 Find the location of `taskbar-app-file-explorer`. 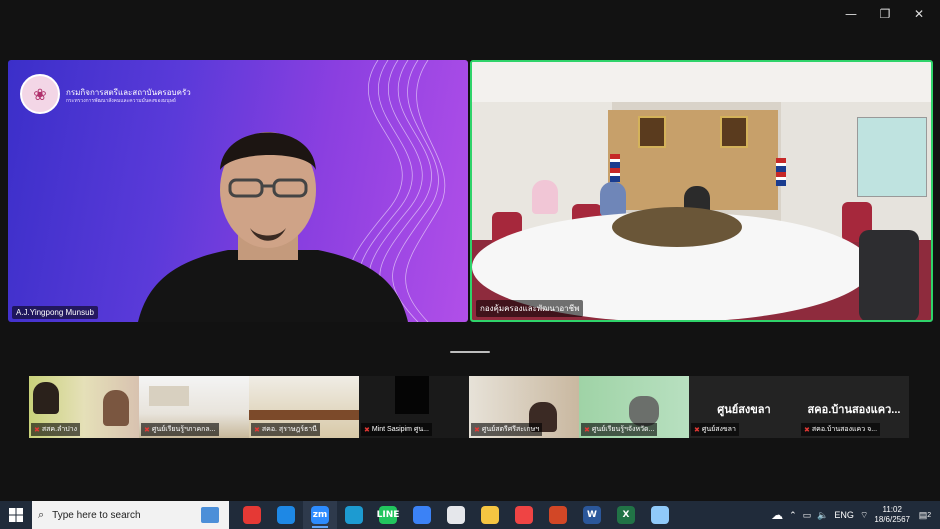

taskbar-app-file-explorer is located at coordinates (490, 515).